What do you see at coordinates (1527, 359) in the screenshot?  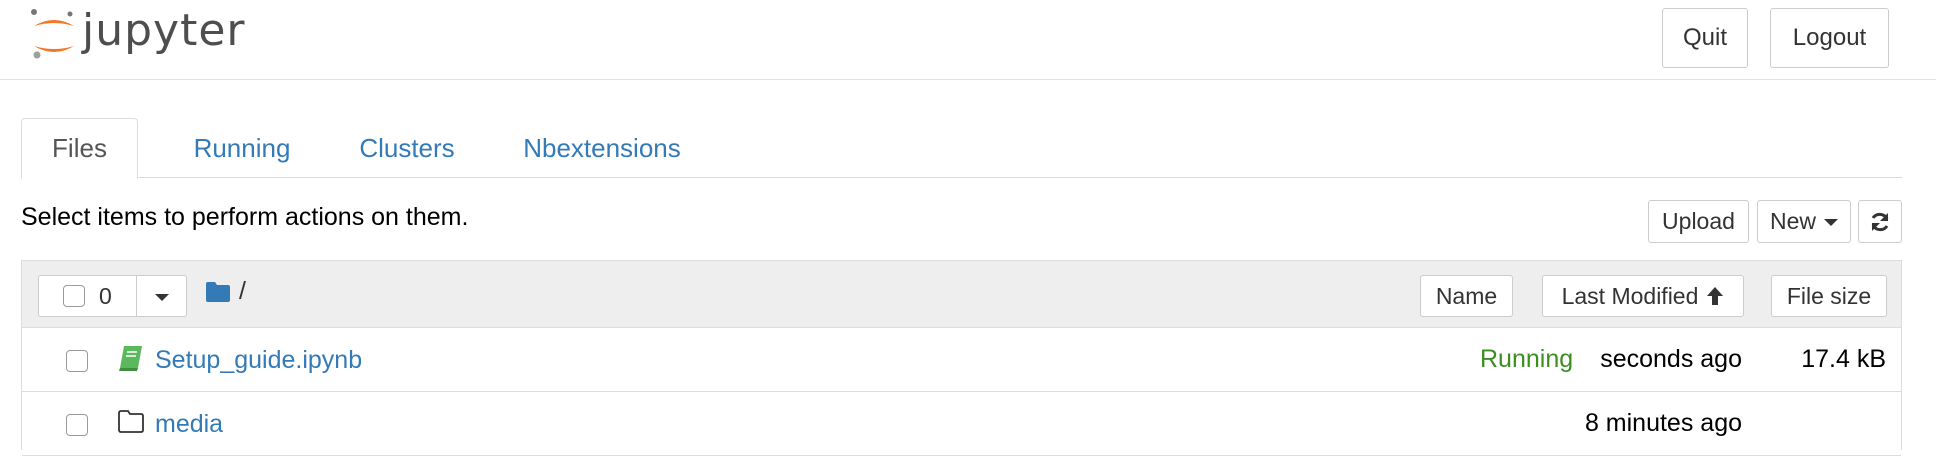 I see `running-status: Running` at bounding box center [1527, 359].